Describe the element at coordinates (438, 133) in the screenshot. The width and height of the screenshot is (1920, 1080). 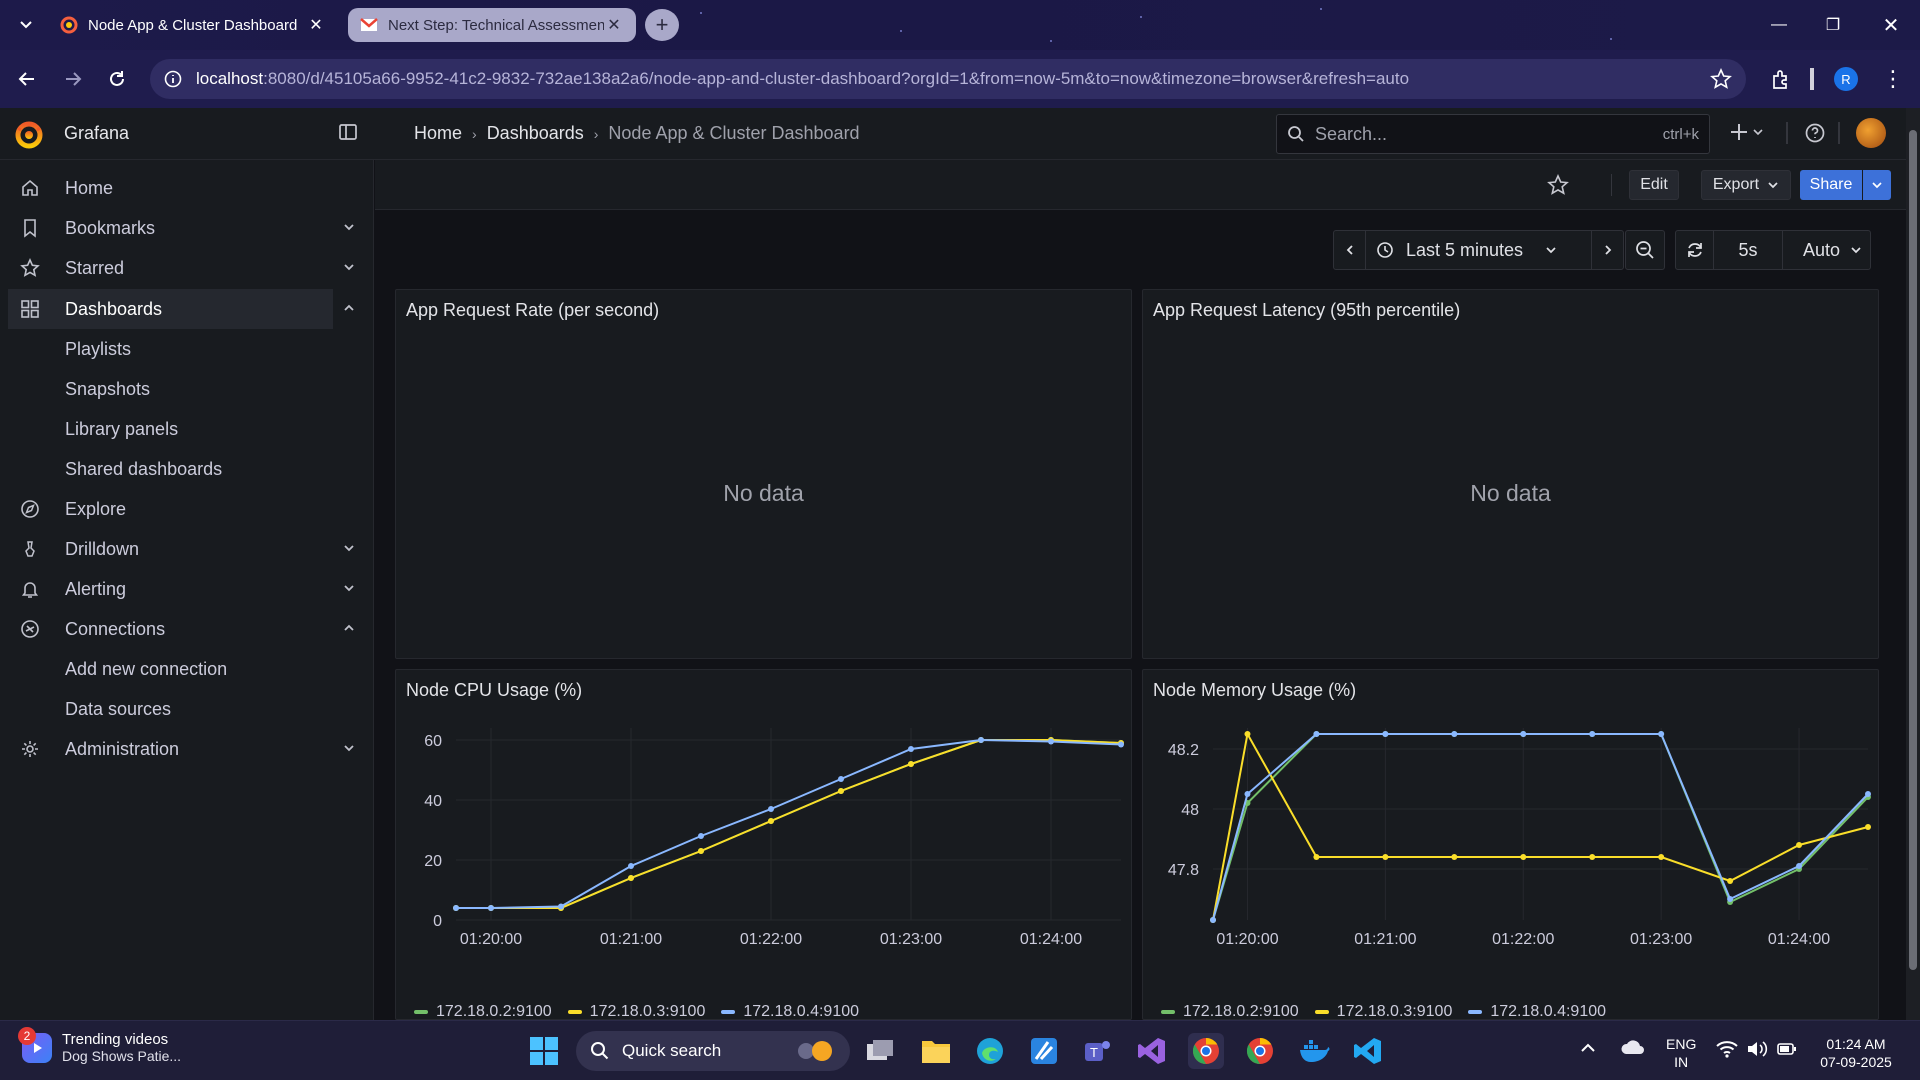
I see `breadcrumb-home: Home` at that location.